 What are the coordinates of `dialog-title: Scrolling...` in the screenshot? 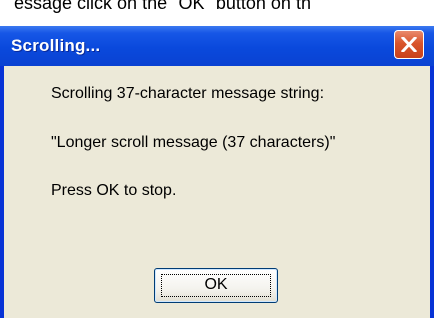 It's located at (56, 45).